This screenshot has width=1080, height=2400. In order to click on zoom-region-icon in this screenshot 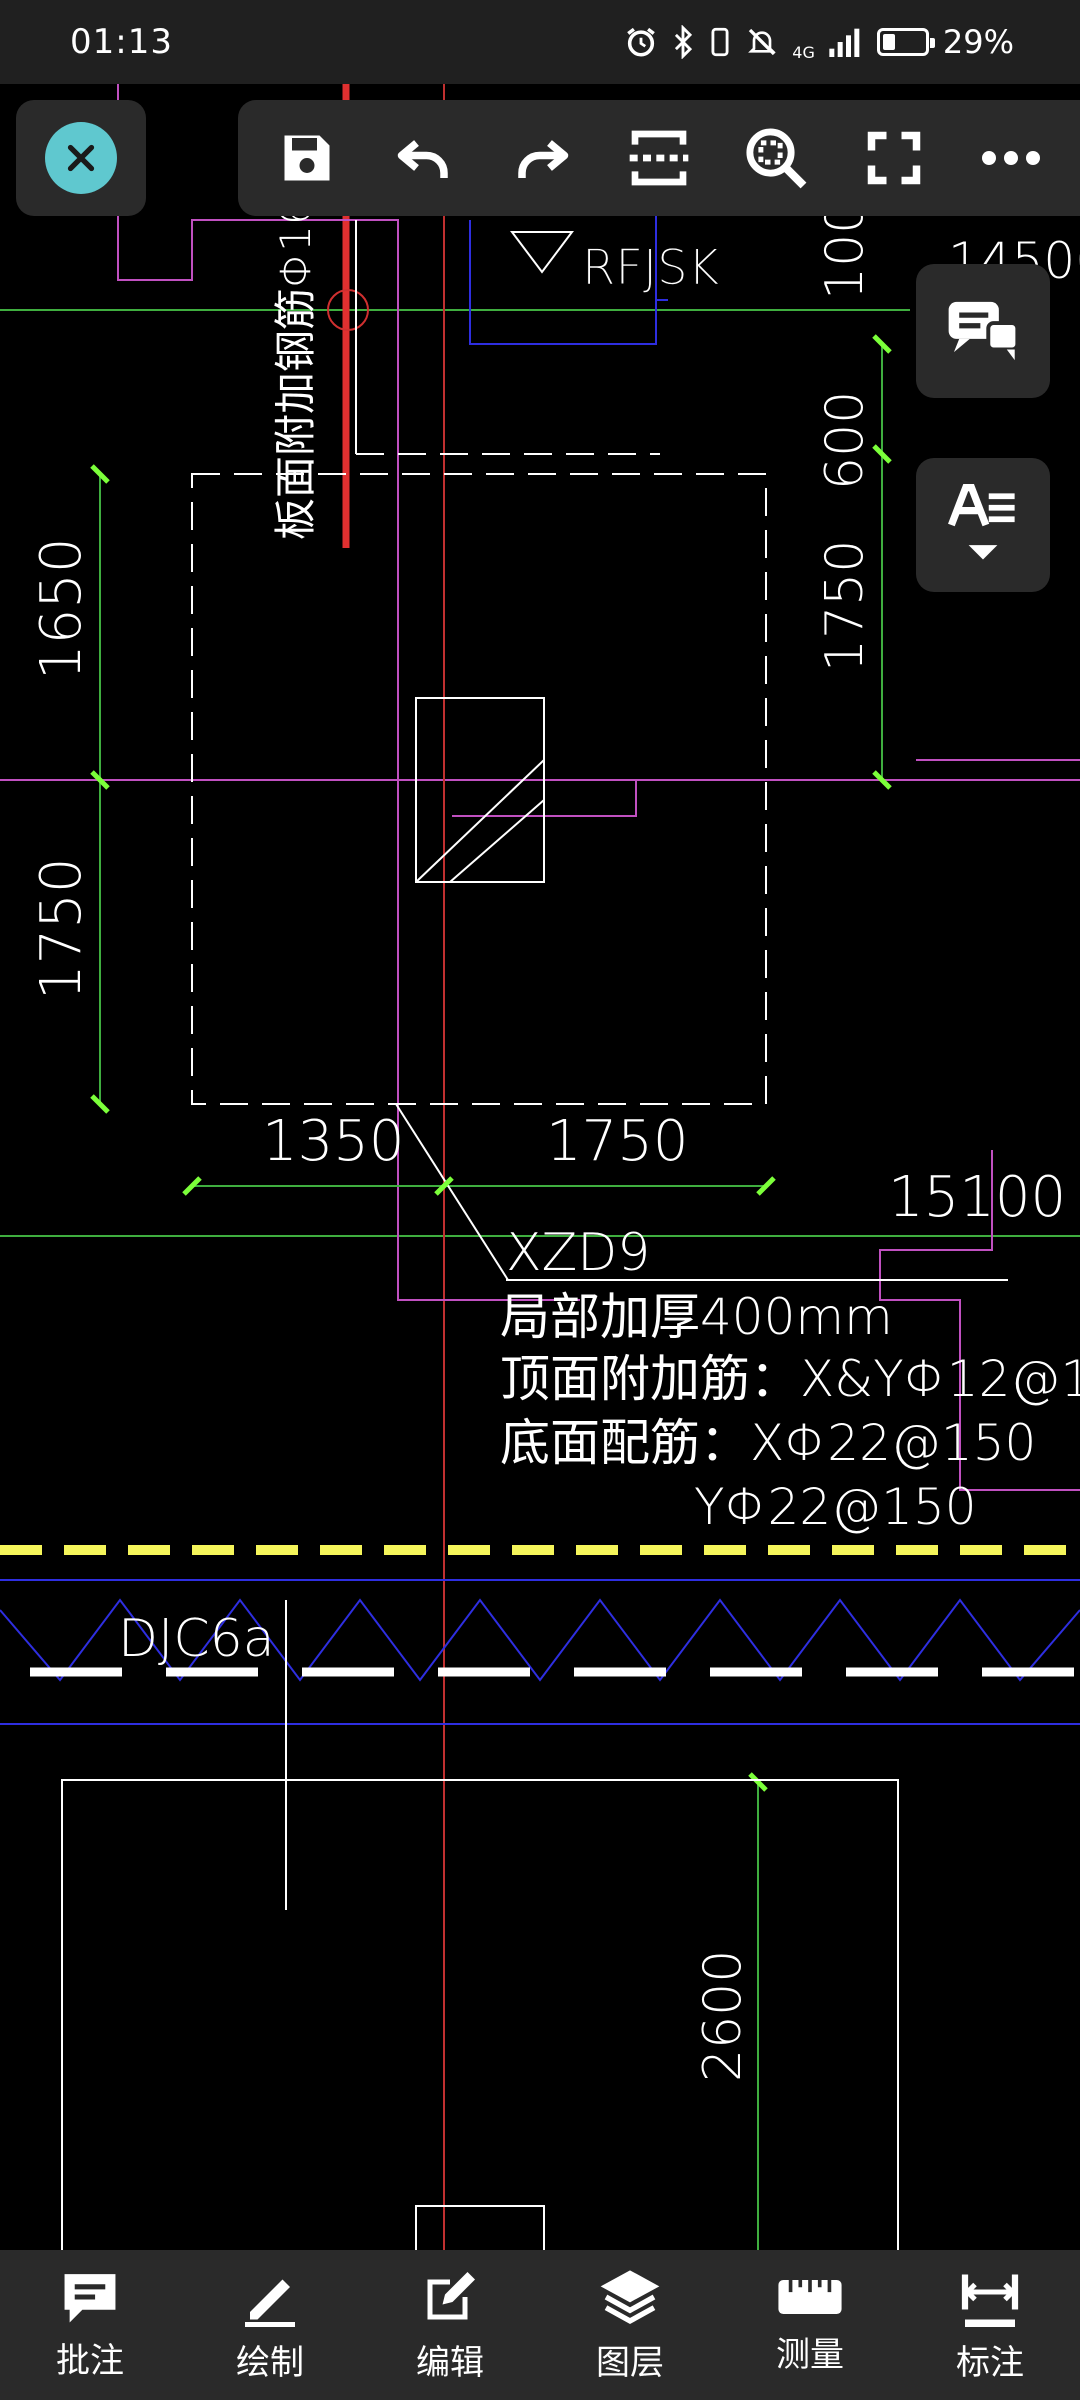, I will do `click(776, 158)`.